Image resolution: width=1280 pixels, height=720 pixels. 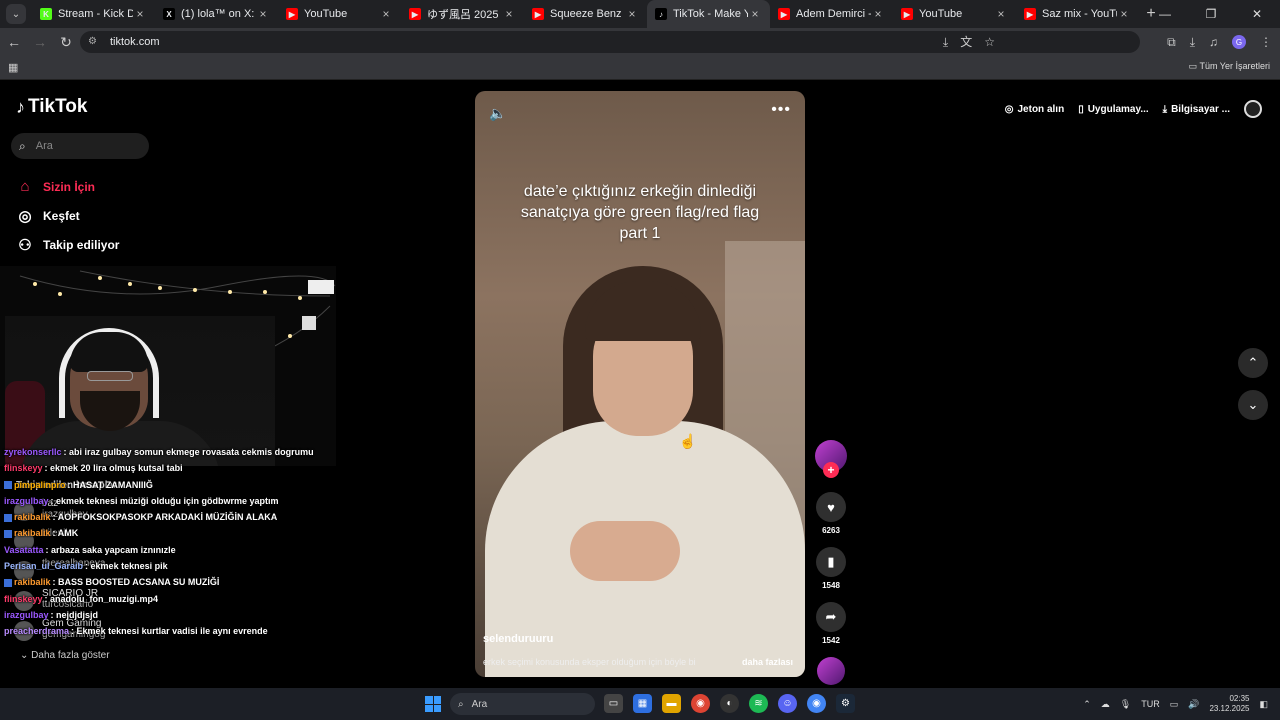 What do you see at coordinates (642, 703) in the screenshot?
I see `store-icon: ▦` at bounding box center [642, 703].